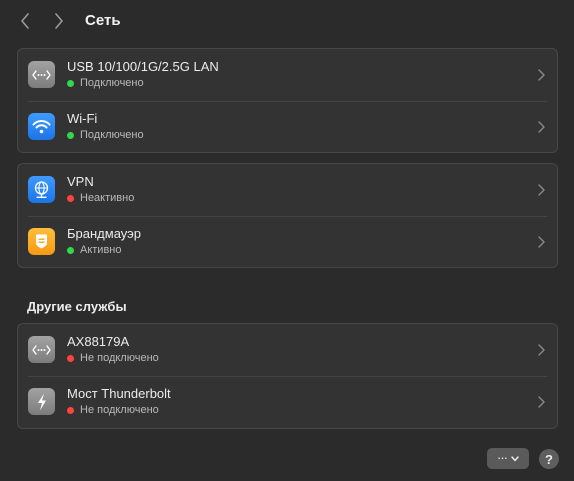 This screenshot has width=574, height=481. What do you see at coordinates (119, 393) in the screenshot?
I see `service-name: Мост Thunderbolt` at bounding box center [119, 393].